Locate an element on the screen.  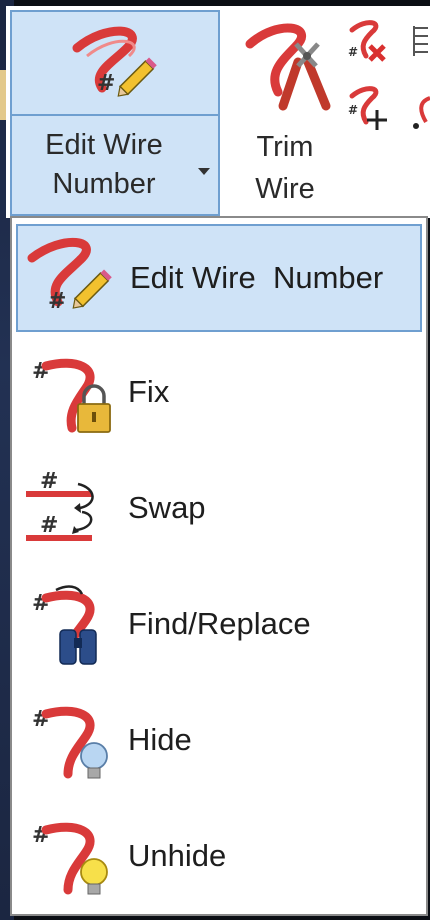
menu-item-swap: # # Swap is located at coordinates (219, 508).